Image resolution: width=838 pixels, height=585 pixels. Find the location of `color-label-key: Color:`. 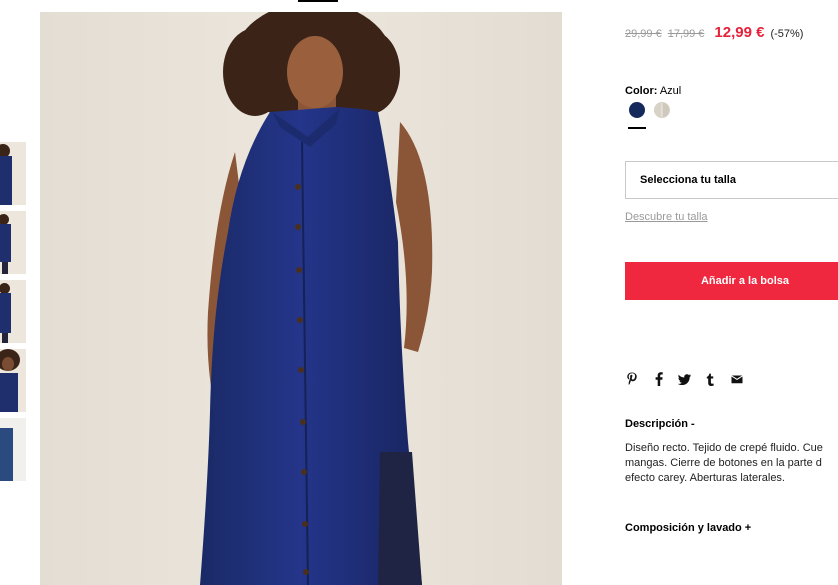

color-label-key: Color: is located at coordinates (641, 91).